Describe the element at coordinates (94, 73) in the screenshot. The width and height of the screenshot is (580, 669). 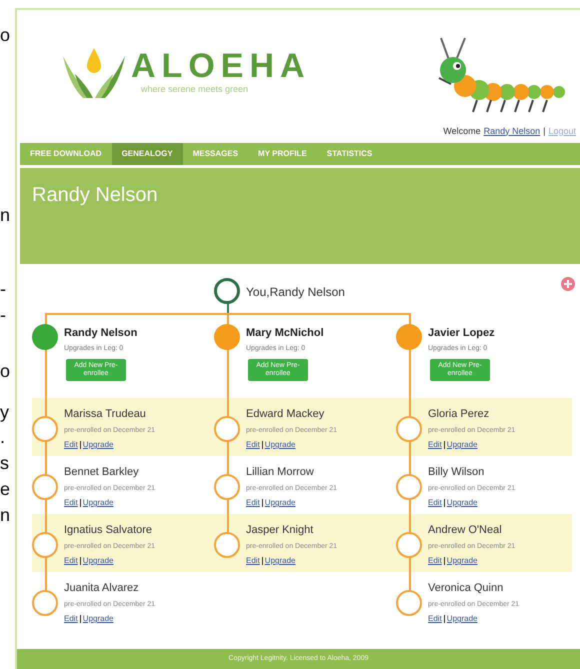
I see `leaf-logo-icon` at that location.